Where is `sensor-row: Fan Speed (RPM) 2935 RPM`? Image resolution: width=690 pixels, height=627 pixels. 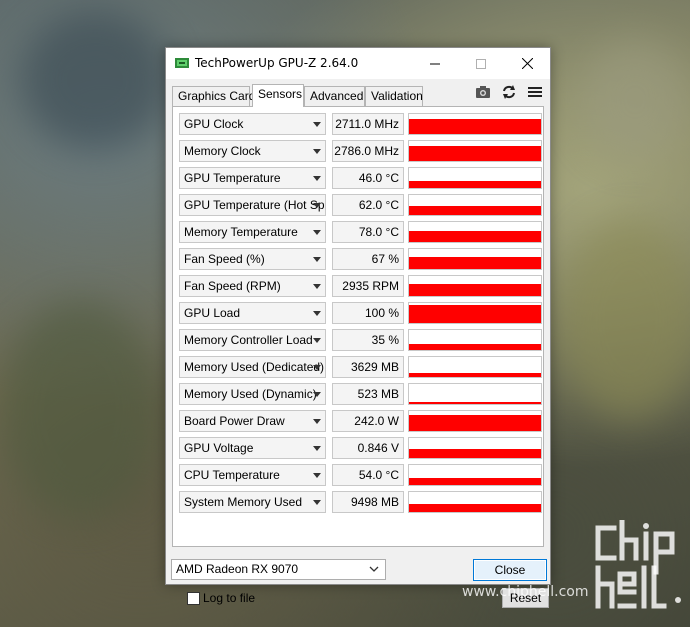
sensor-row: Fan Speed (RPM) 2935 RPM is located at coordinates (360, 286).